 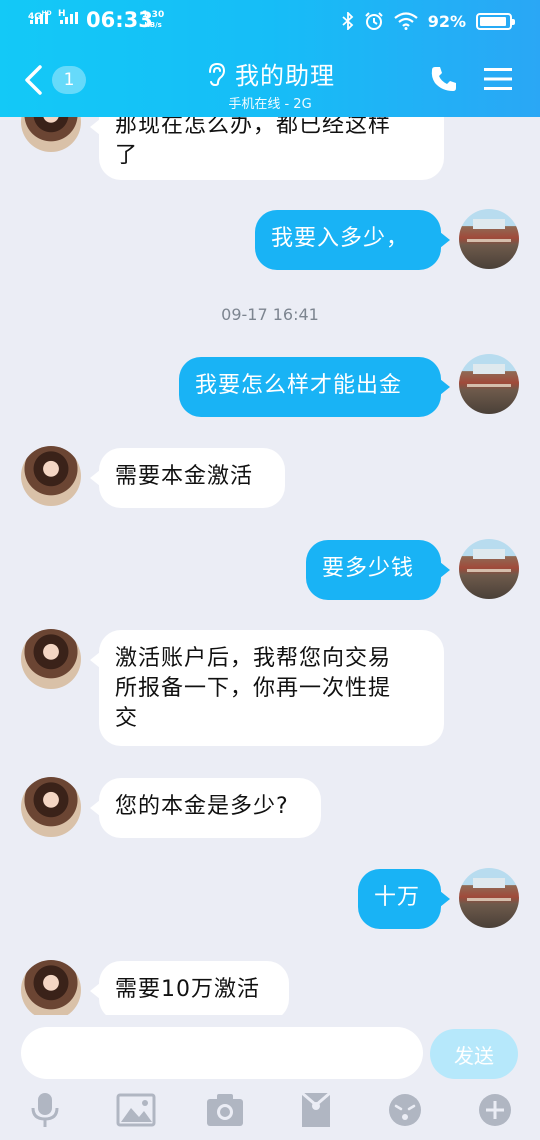 What do you see at coordinates (373, 21) in the screenshot?
I see `alarm-icon` at bounding box center [373, 21].